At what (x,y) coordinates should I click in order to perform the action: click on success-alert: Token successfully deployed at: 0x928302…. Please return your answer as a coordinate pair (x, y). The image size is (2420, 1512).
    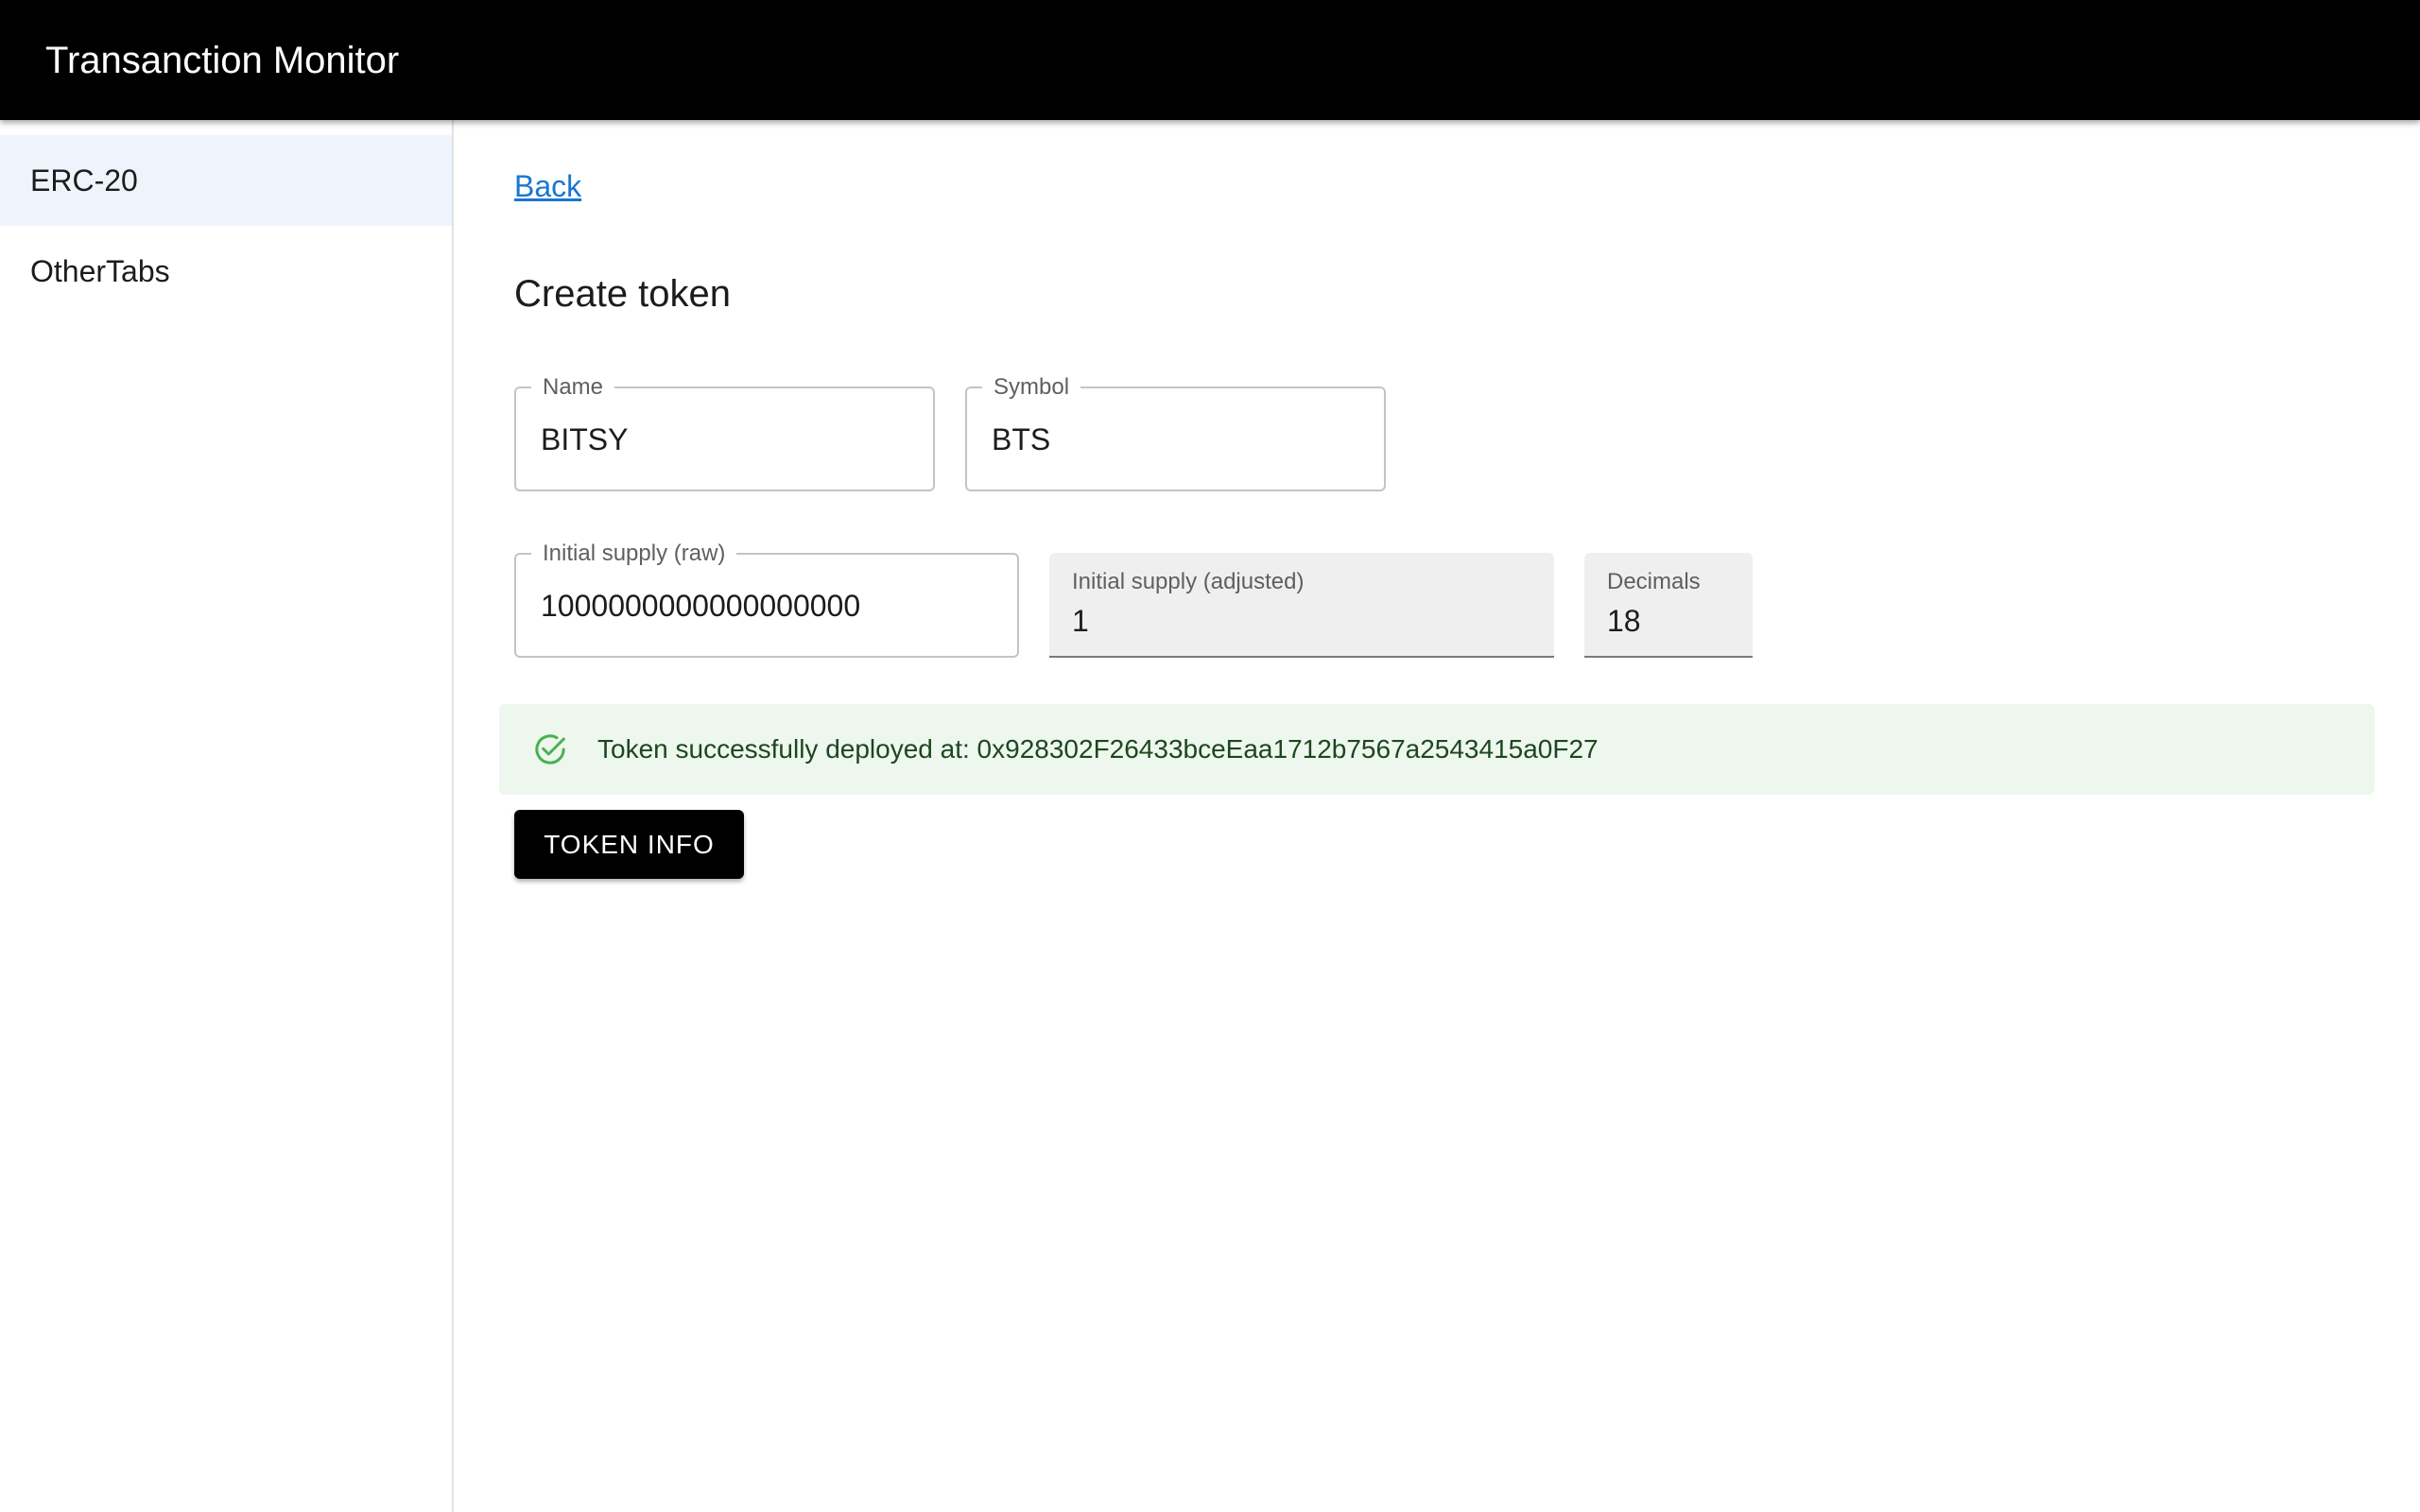
    Looking at the image, I should click on (1437, 749).